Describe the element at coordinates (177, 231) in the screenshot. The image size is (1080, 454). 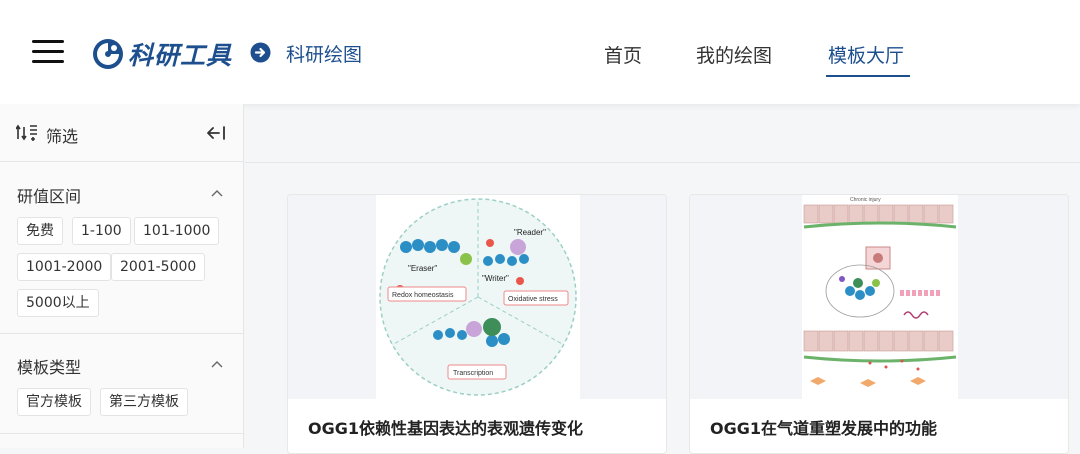
I see `tag-101-1000: 101-1000` at that location.